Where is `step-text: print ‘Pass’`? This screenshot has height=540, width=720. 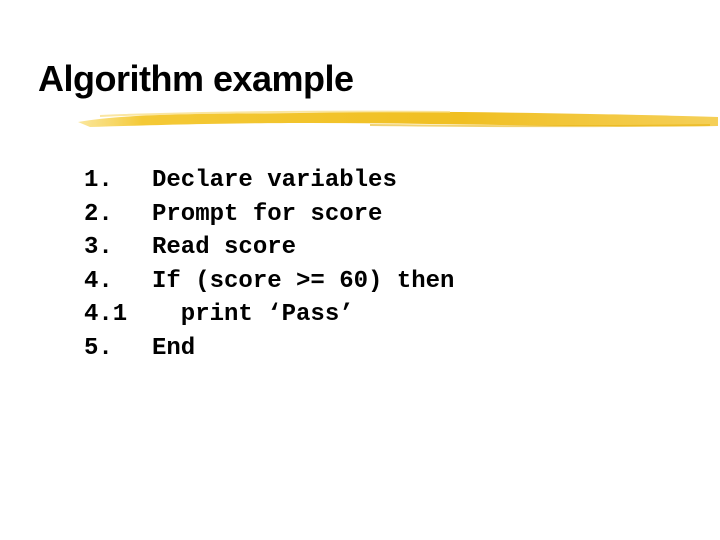
step-text: print ‘Pass’ is located at coordinates (253, 315).